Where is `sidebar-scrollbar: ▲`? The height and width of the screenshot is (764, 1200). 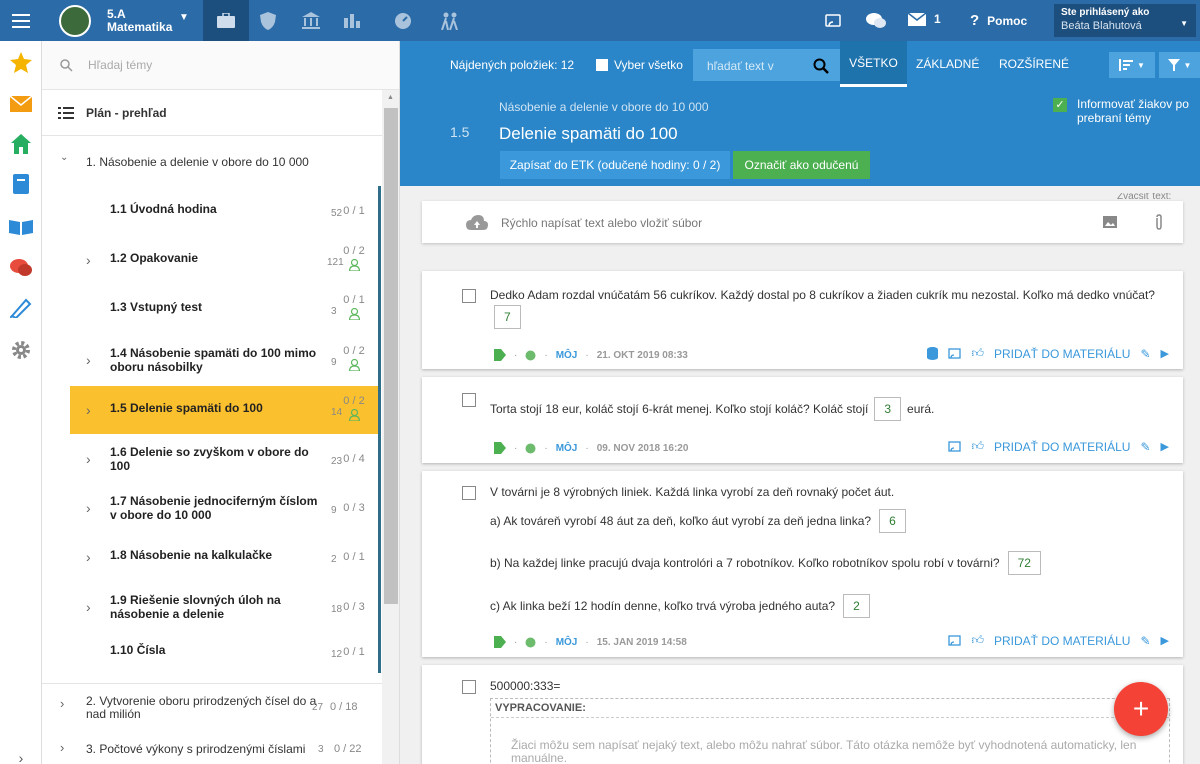 sidebar-scrollbar: ▲ is located at coordinates (390, 427).